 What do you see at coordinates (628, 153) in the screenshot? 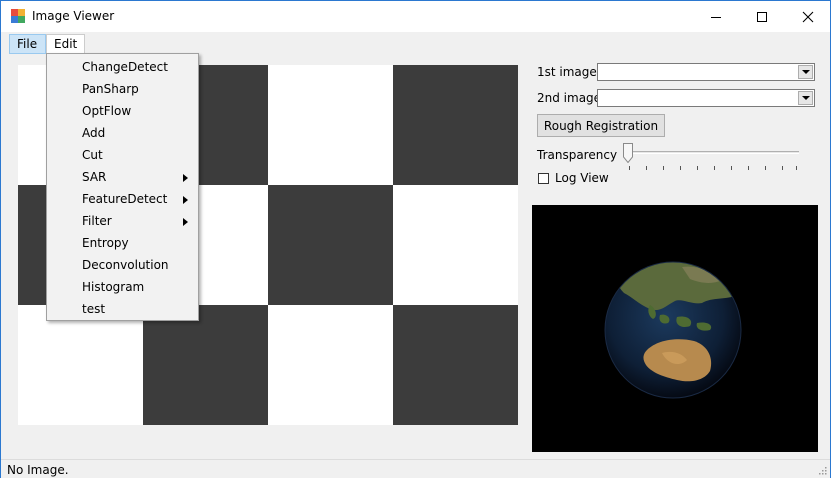
I see `transparency-slider-thumb` at bounding box center [628, 153].